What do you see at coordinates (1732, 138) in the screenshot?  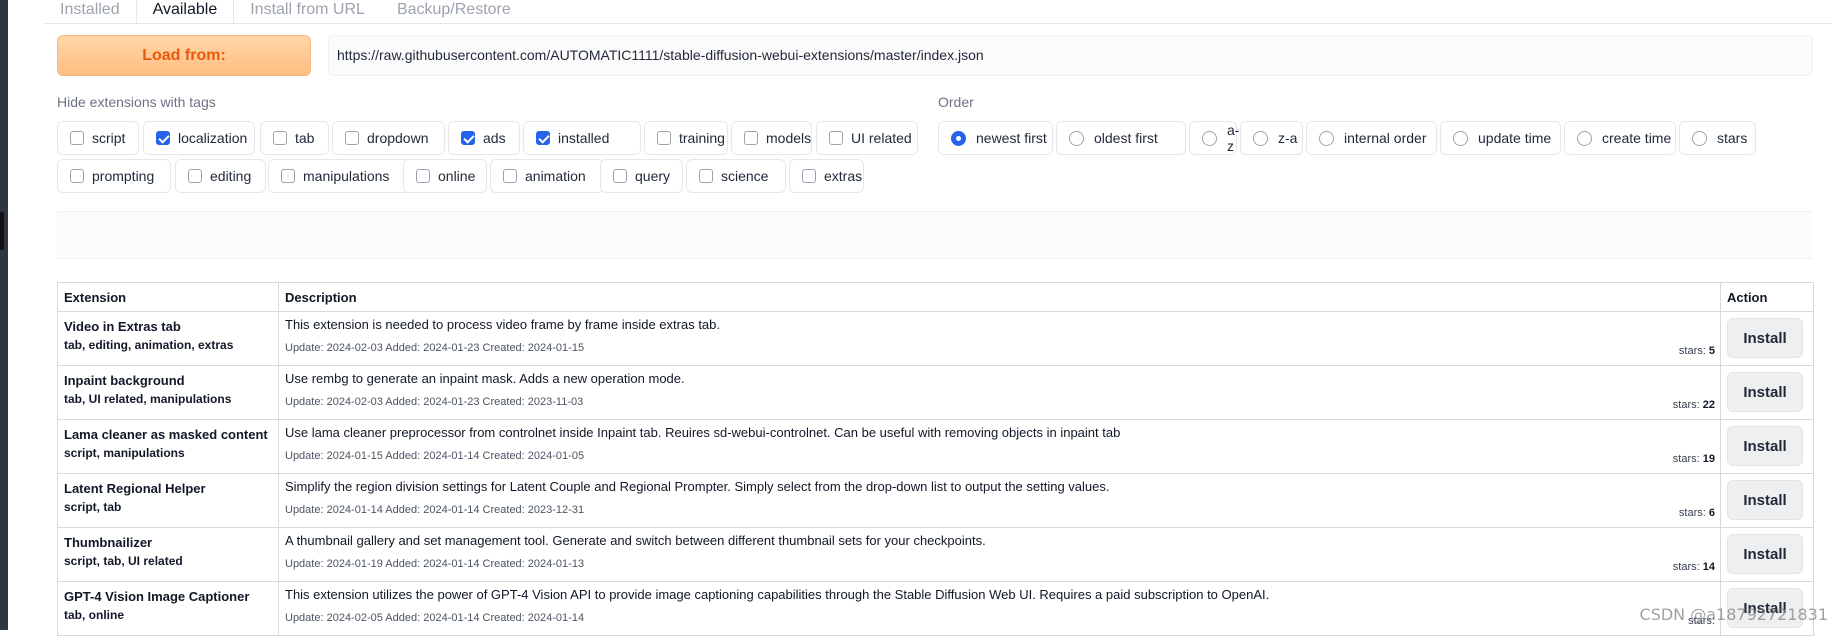 I see `order-option-label: stars` at bounding box center [1732, 138].